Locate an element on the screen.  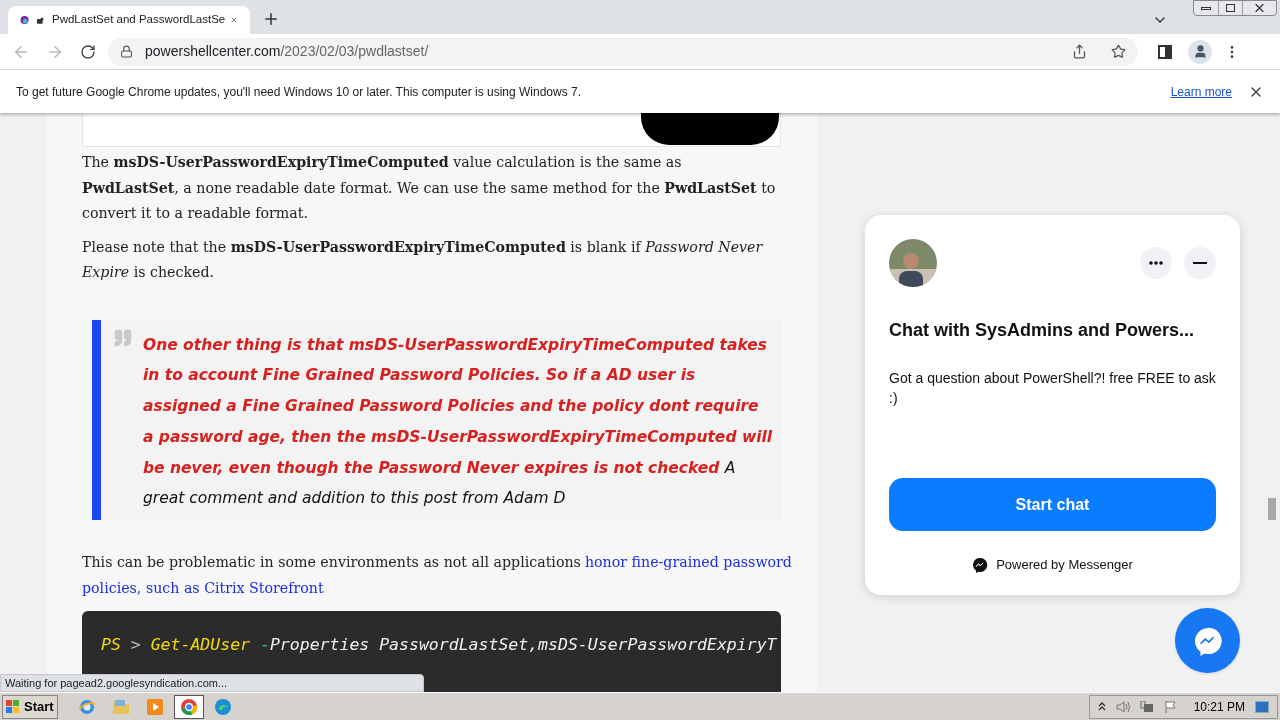
reload-icon is located at coordinates (88, 51).